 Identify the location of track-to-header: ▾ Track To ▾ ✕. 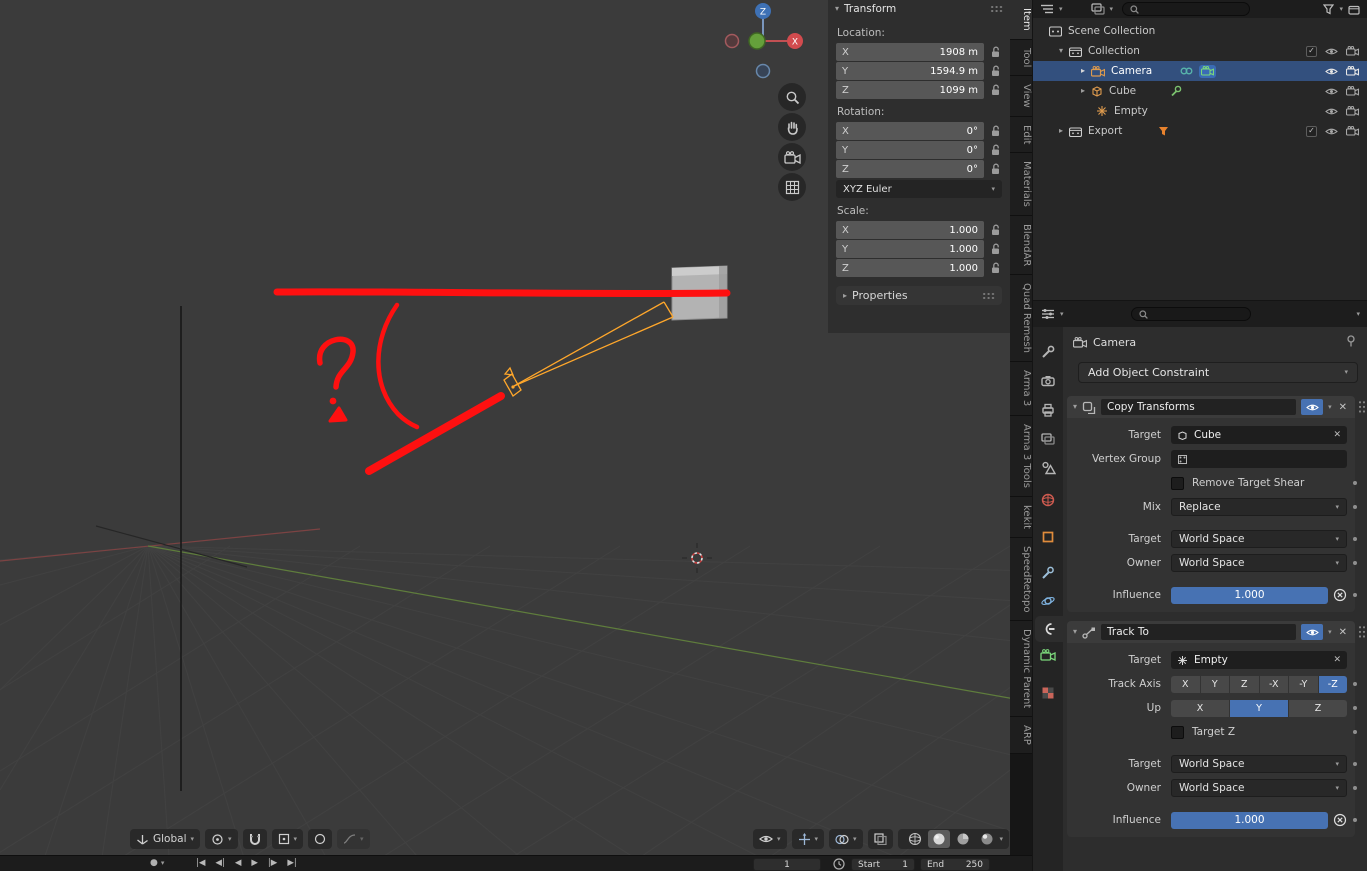
(1216, 632).